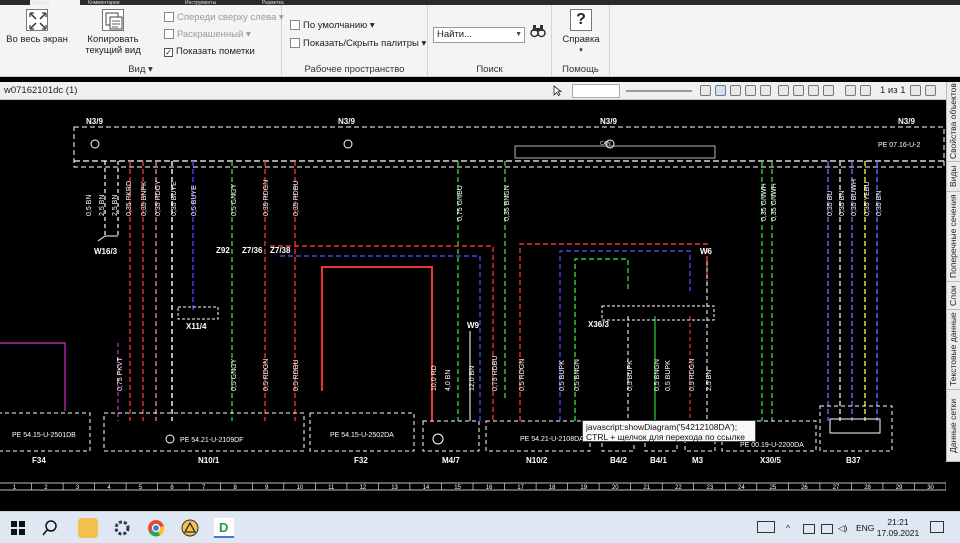  Describe the element at coordinates (266, 198) in the screenshot. I see `wire-label: 0,35 RDGN` at that location.